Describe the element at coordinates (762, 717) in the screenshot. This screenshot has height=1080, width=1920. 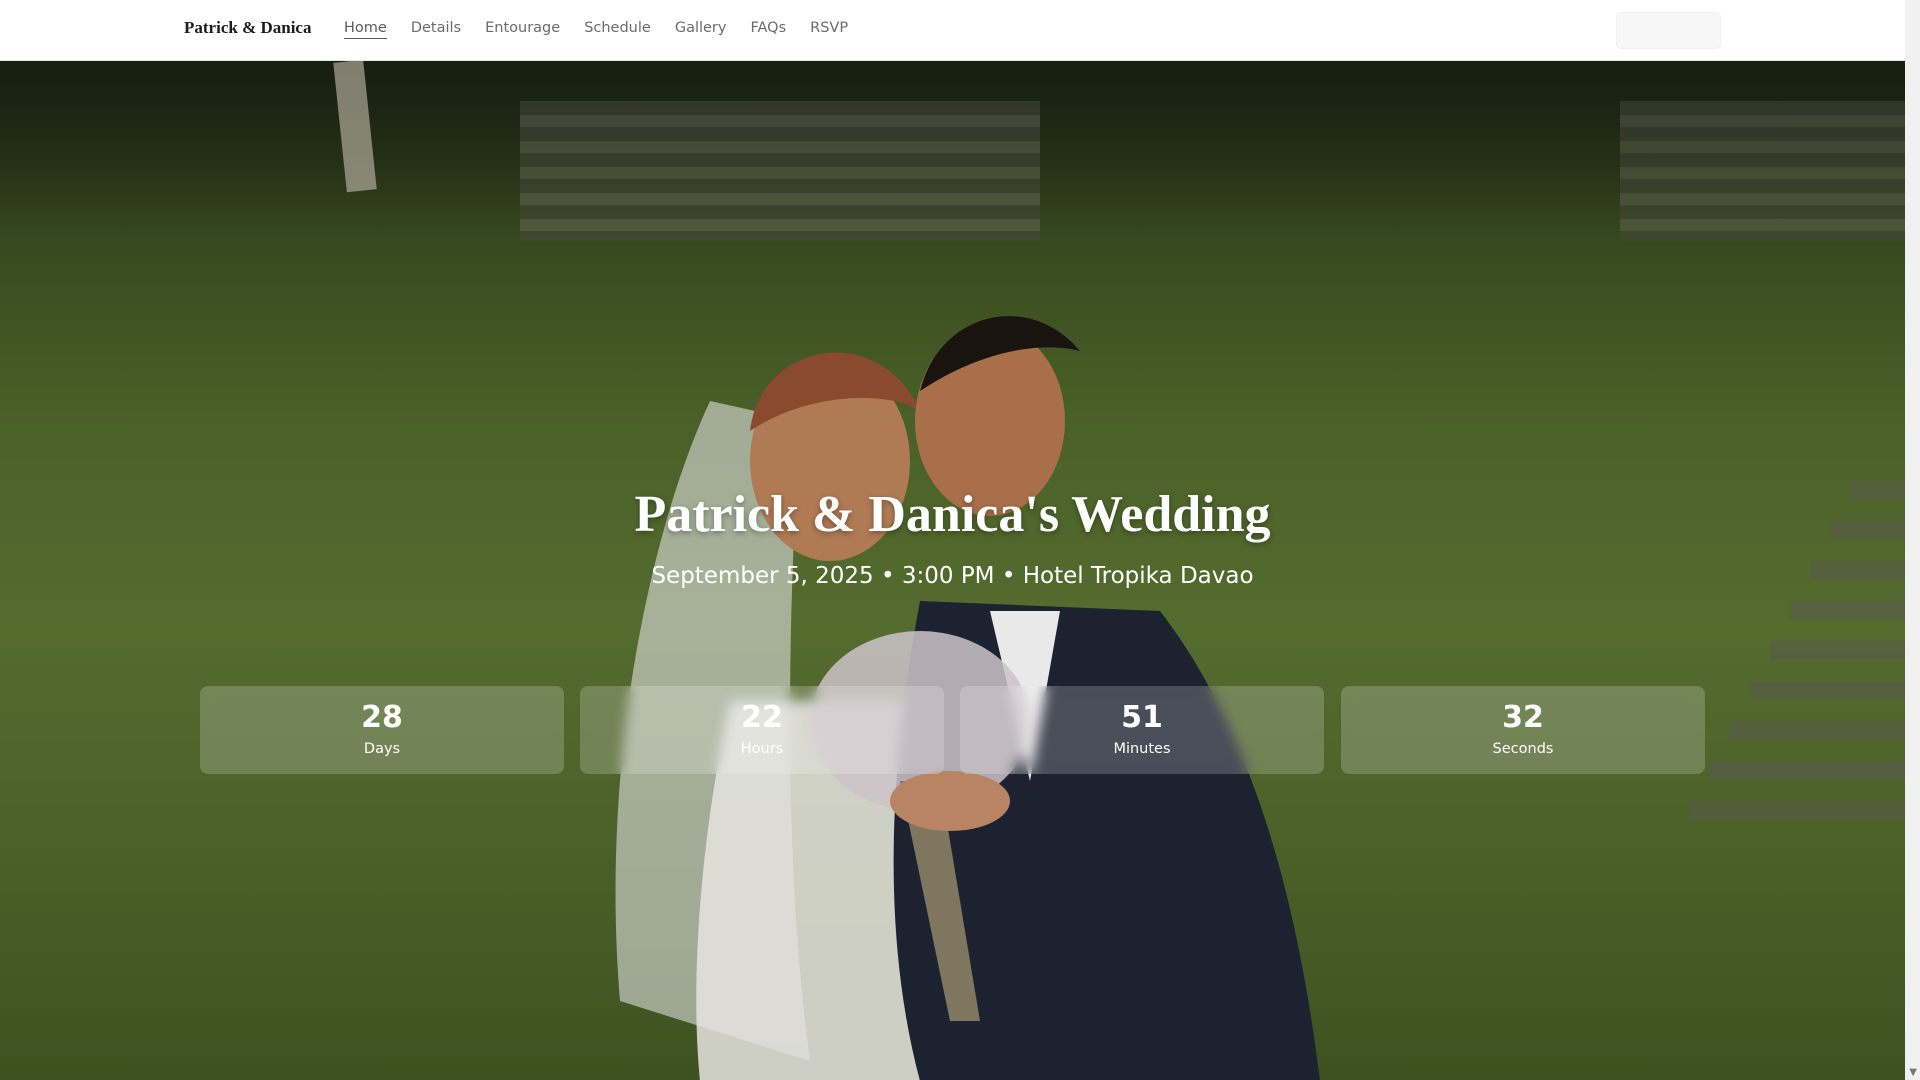
I see `countdown-hours-value: 22` at that location.